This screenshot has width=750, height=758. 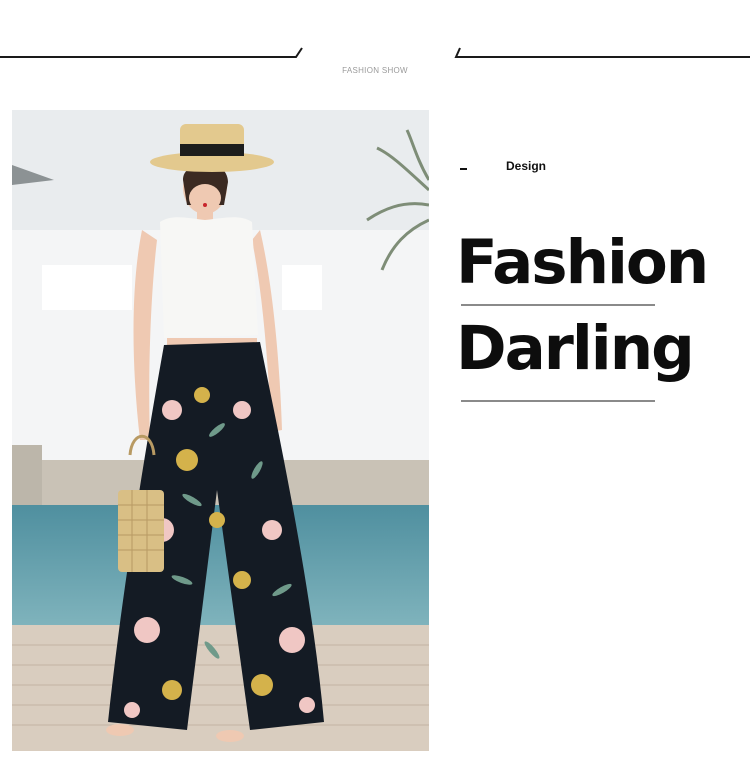 What do you see at coordinates (526, 166) in the screenshot?
I see `section-label: Design` at bounding box center [526, 166].